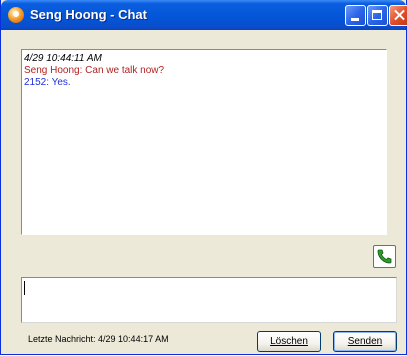 The height and width of the screenshot is (356, 407). Describe the element at coordinates (209, 300) in the screenshot. I see `message-input` at that location.